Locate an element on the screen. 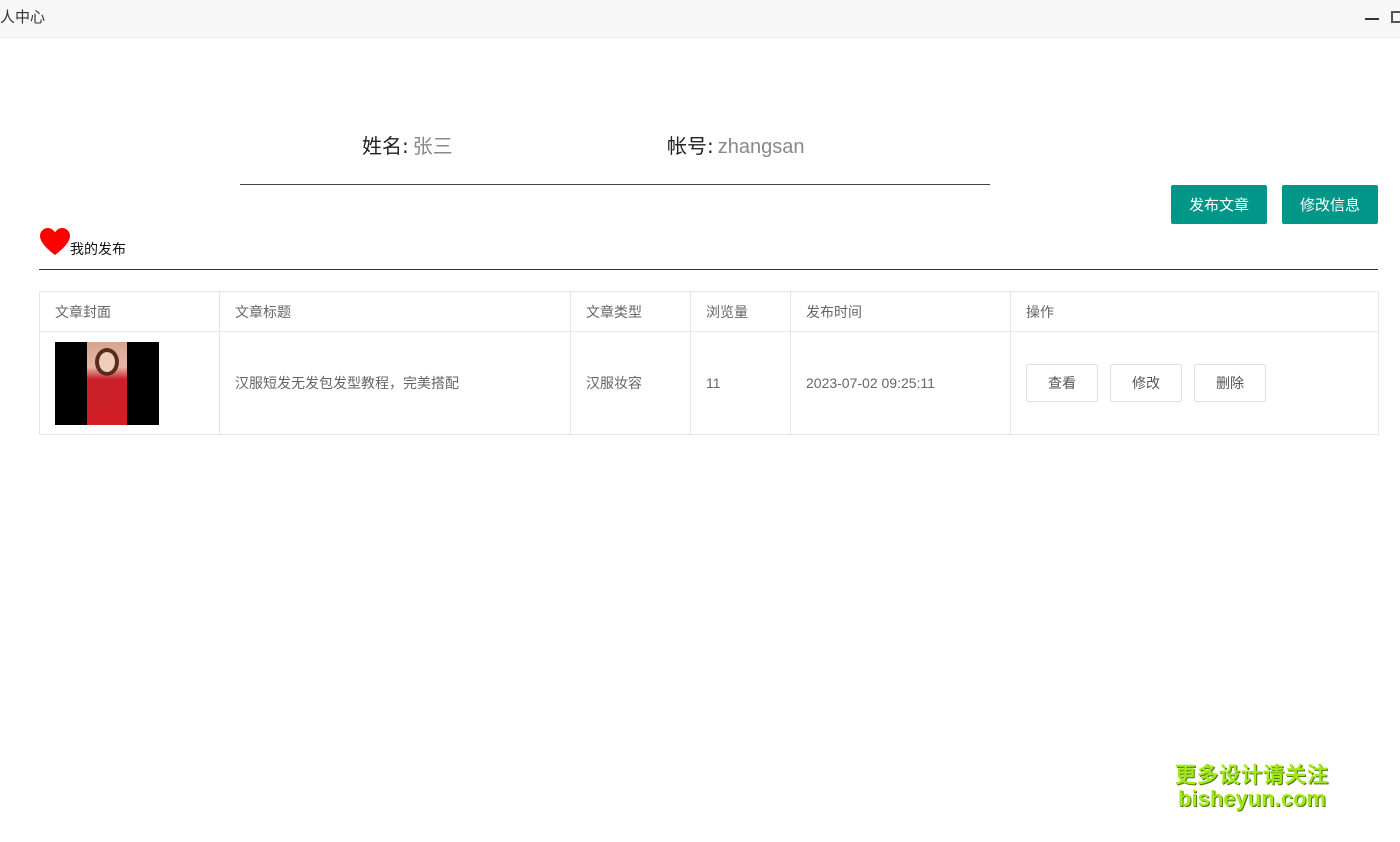 The image size is (1400, 842). column-header-views: 浏览量 is located at coordinates (740, 311).